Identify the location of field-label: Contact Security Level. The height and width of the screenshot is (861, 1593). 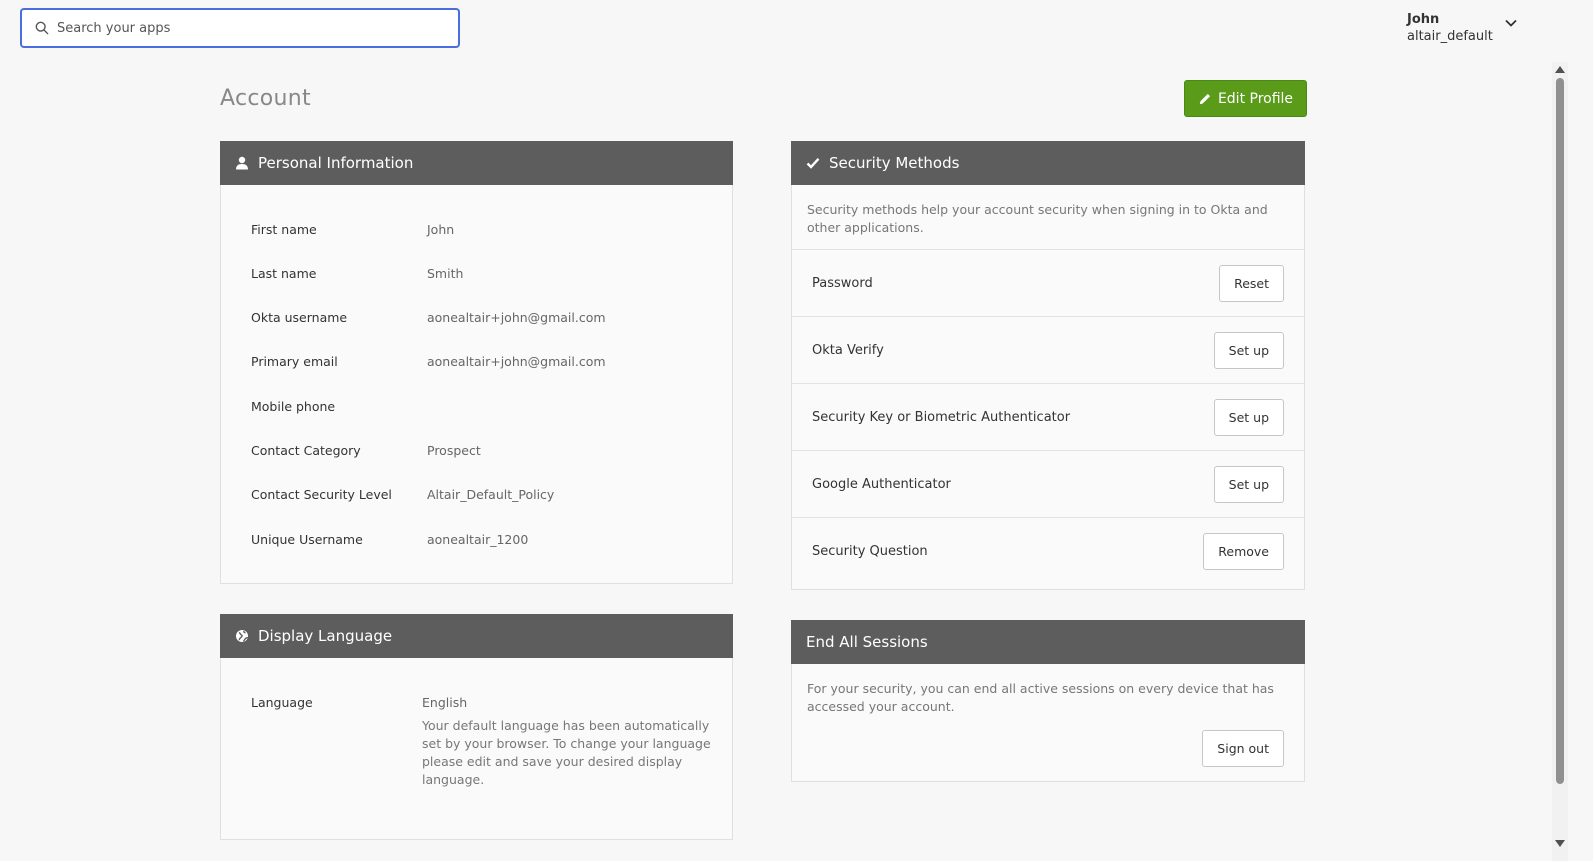
(321, 494).